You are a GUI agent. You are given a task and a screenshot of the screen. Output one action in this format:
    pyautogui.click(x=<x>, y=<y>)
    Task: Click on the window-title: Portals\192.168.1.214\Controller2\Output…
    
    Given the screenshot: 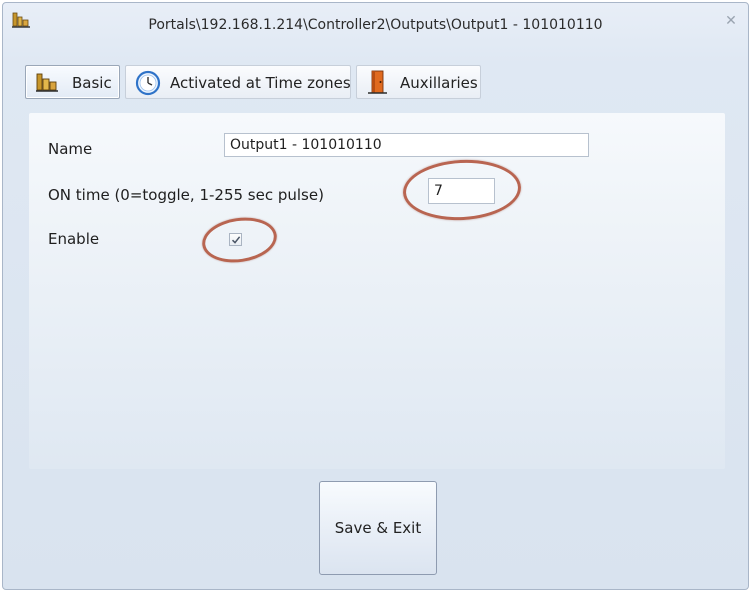 What is the action you would take?
    pyautogui.click(x=375, y=25)
    